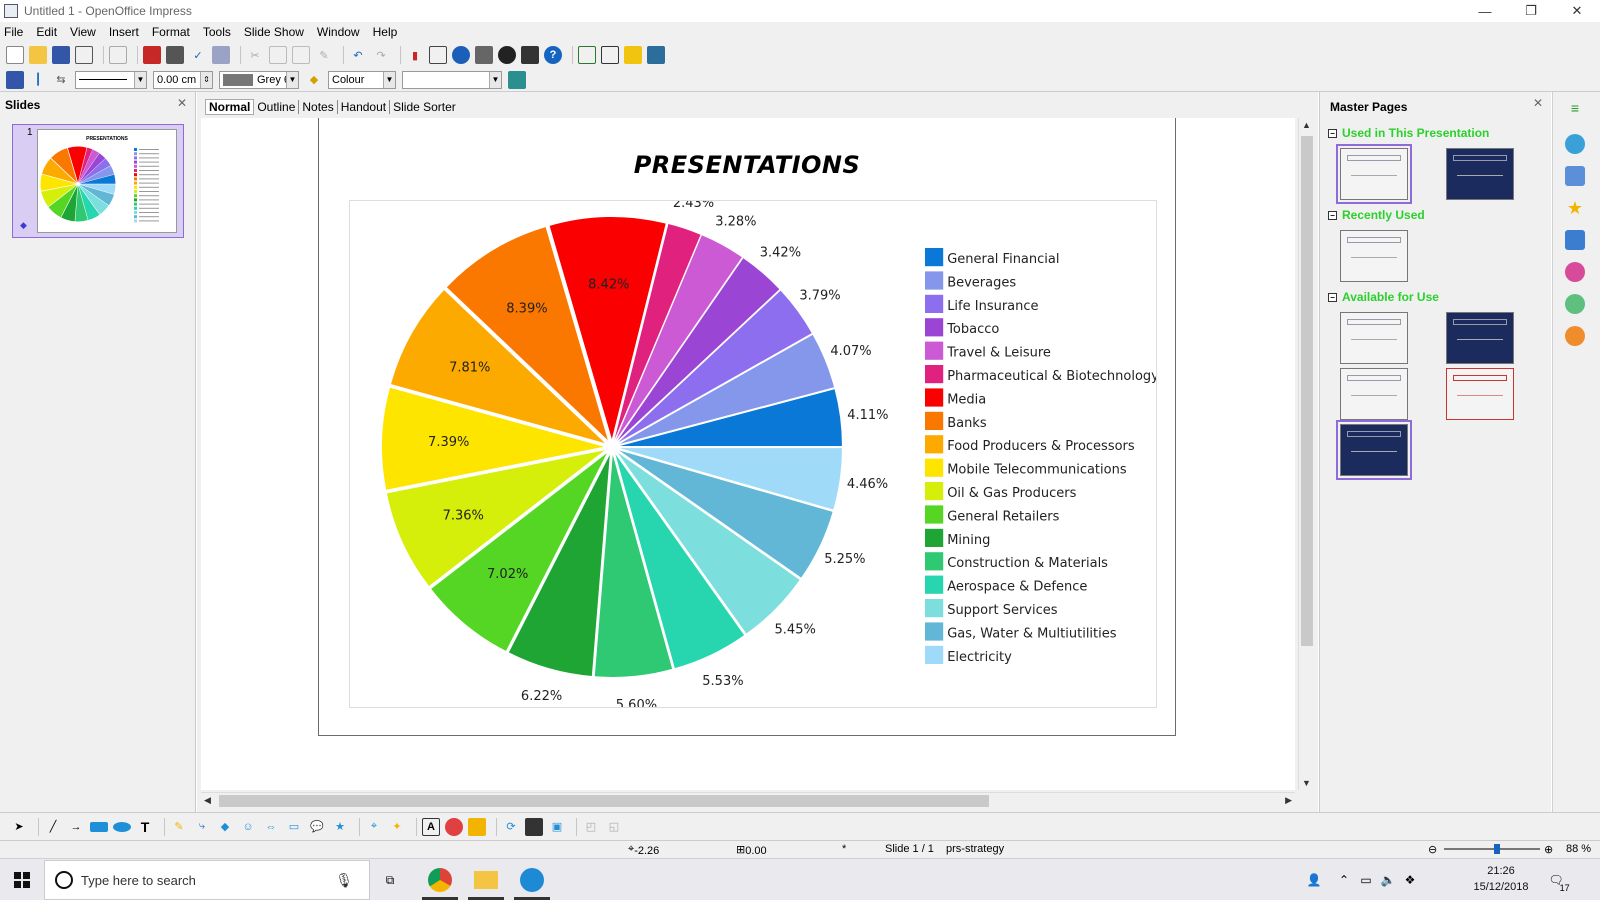 This screenshot has width=1600, height=900. I want to click on menu-window: Window, so click(338, 32).